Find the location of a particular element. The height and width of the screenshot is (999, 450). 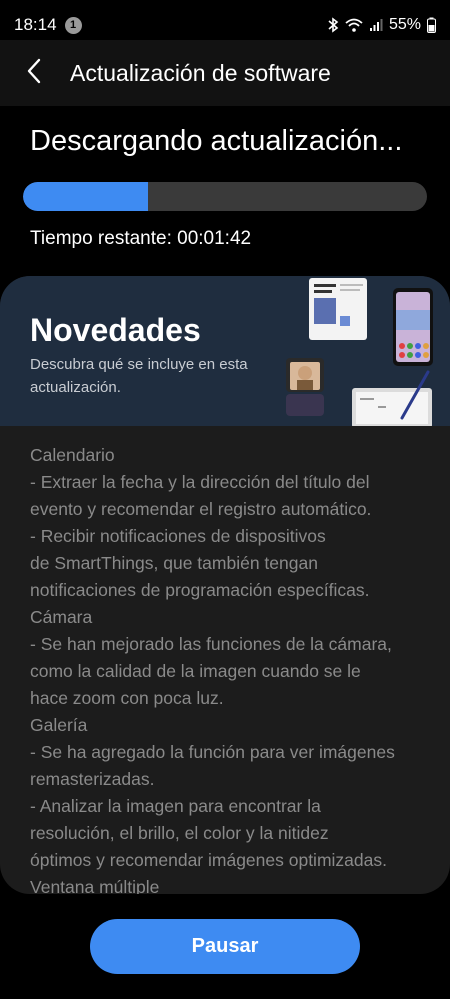

wifi-icon is located at coordinates (354, 25).